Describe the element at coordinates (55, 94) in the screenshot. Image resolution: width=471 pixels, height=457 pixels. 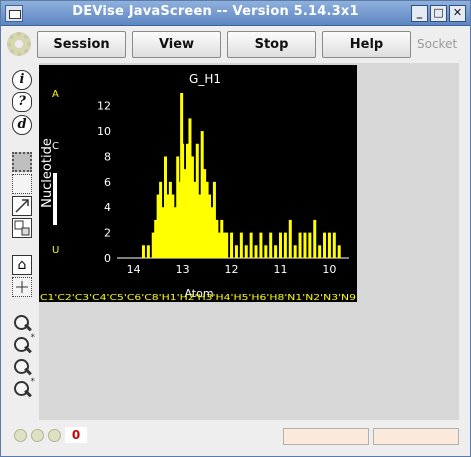
I see `side-letter-a: A` at that location.